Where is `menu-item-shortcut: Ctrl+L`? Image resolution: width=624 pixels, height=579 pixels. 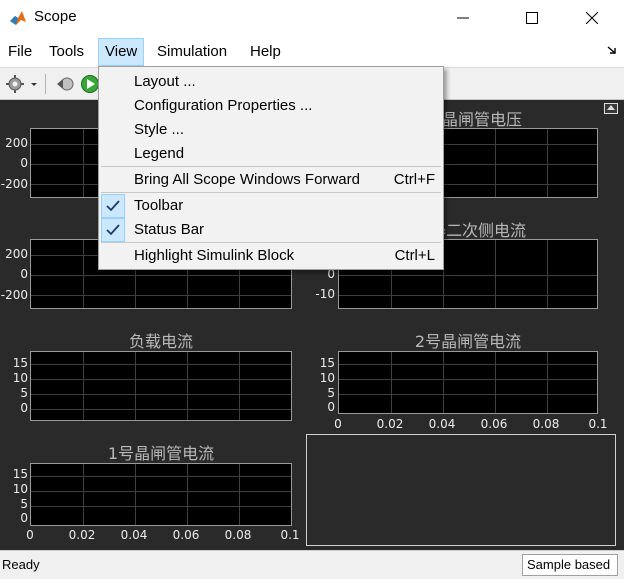
menu-item-shortcut: Ctrl+L is located at coordinates (414, 255).